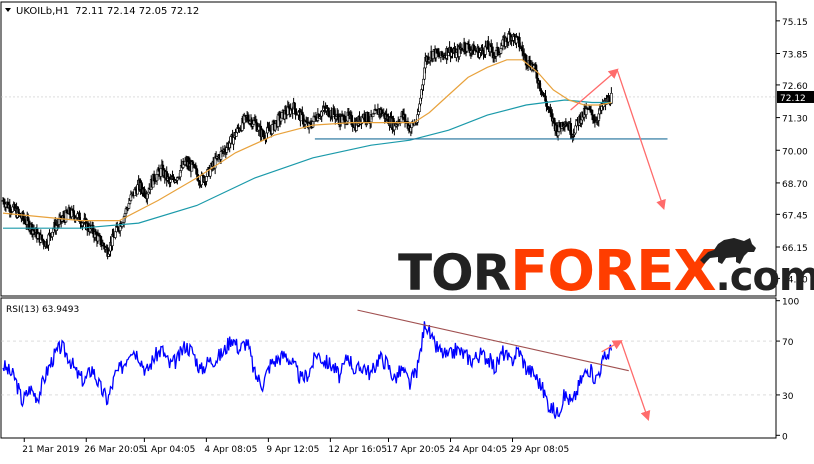 The image size is (814, 464). I want to click on x-tick-label: 24 Apr 04:05, so click(478, 450).